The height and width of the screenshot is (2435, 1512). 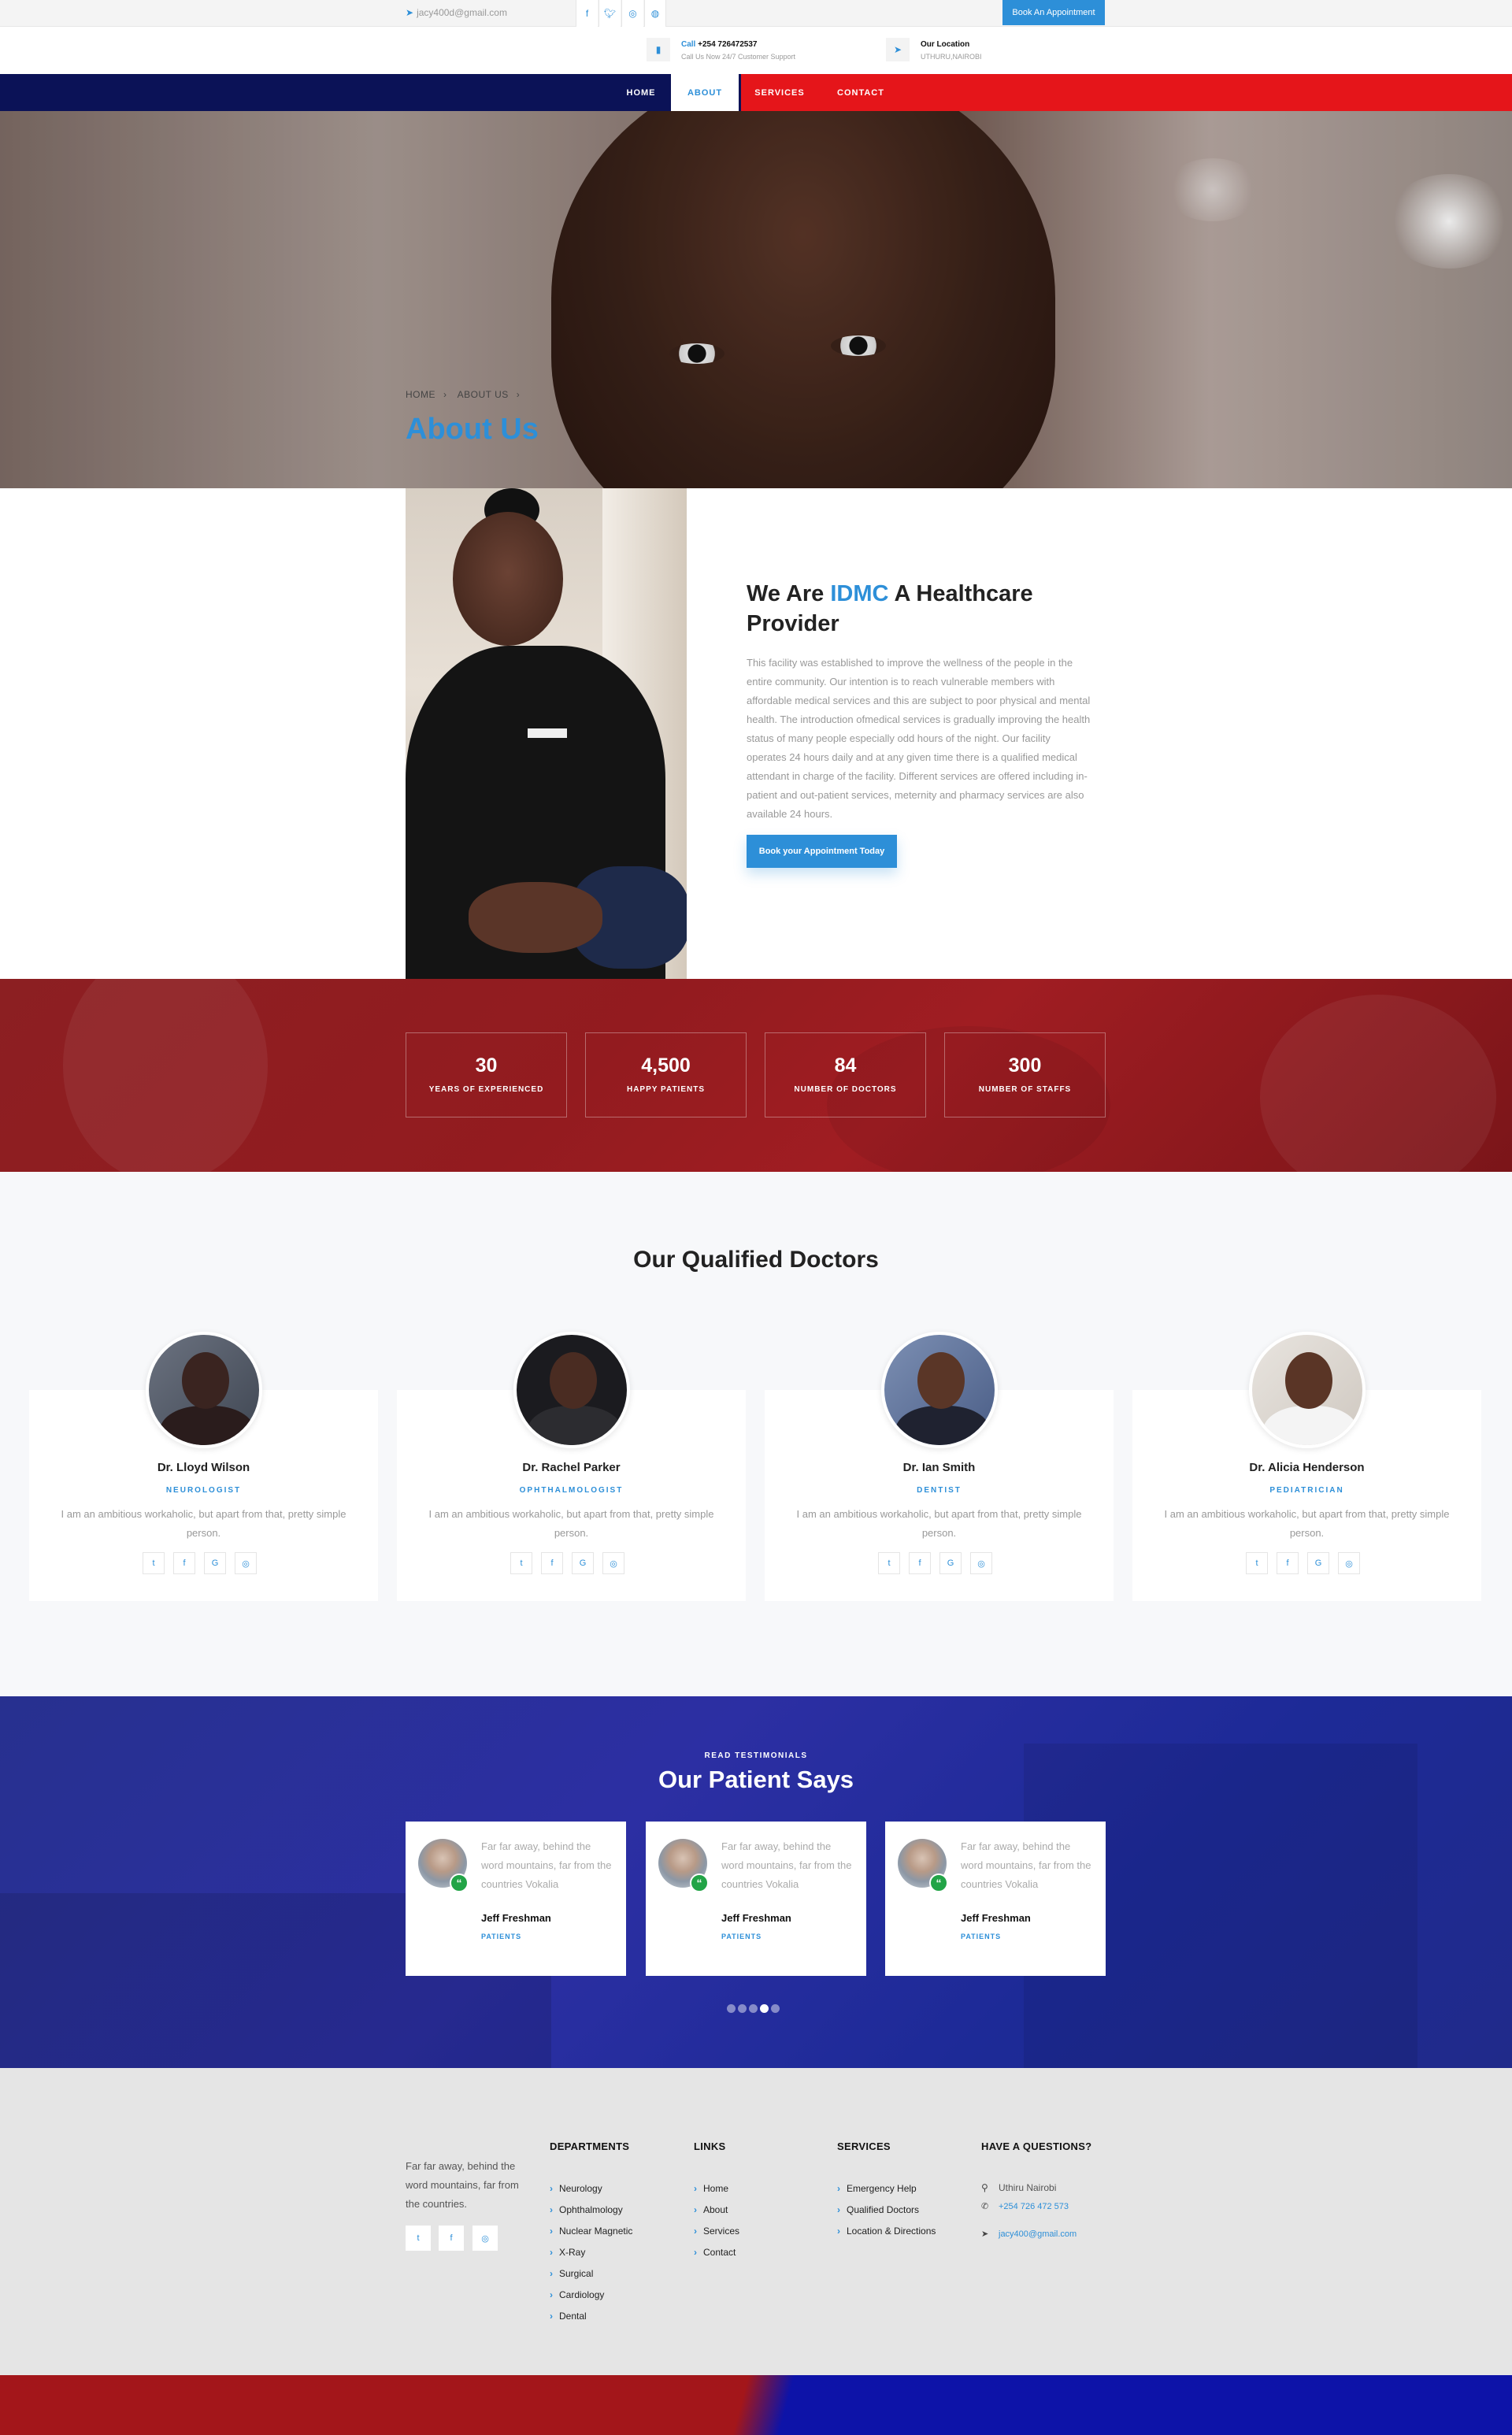 I want to click on footer-link: › About, so click(x=711, y=2209).